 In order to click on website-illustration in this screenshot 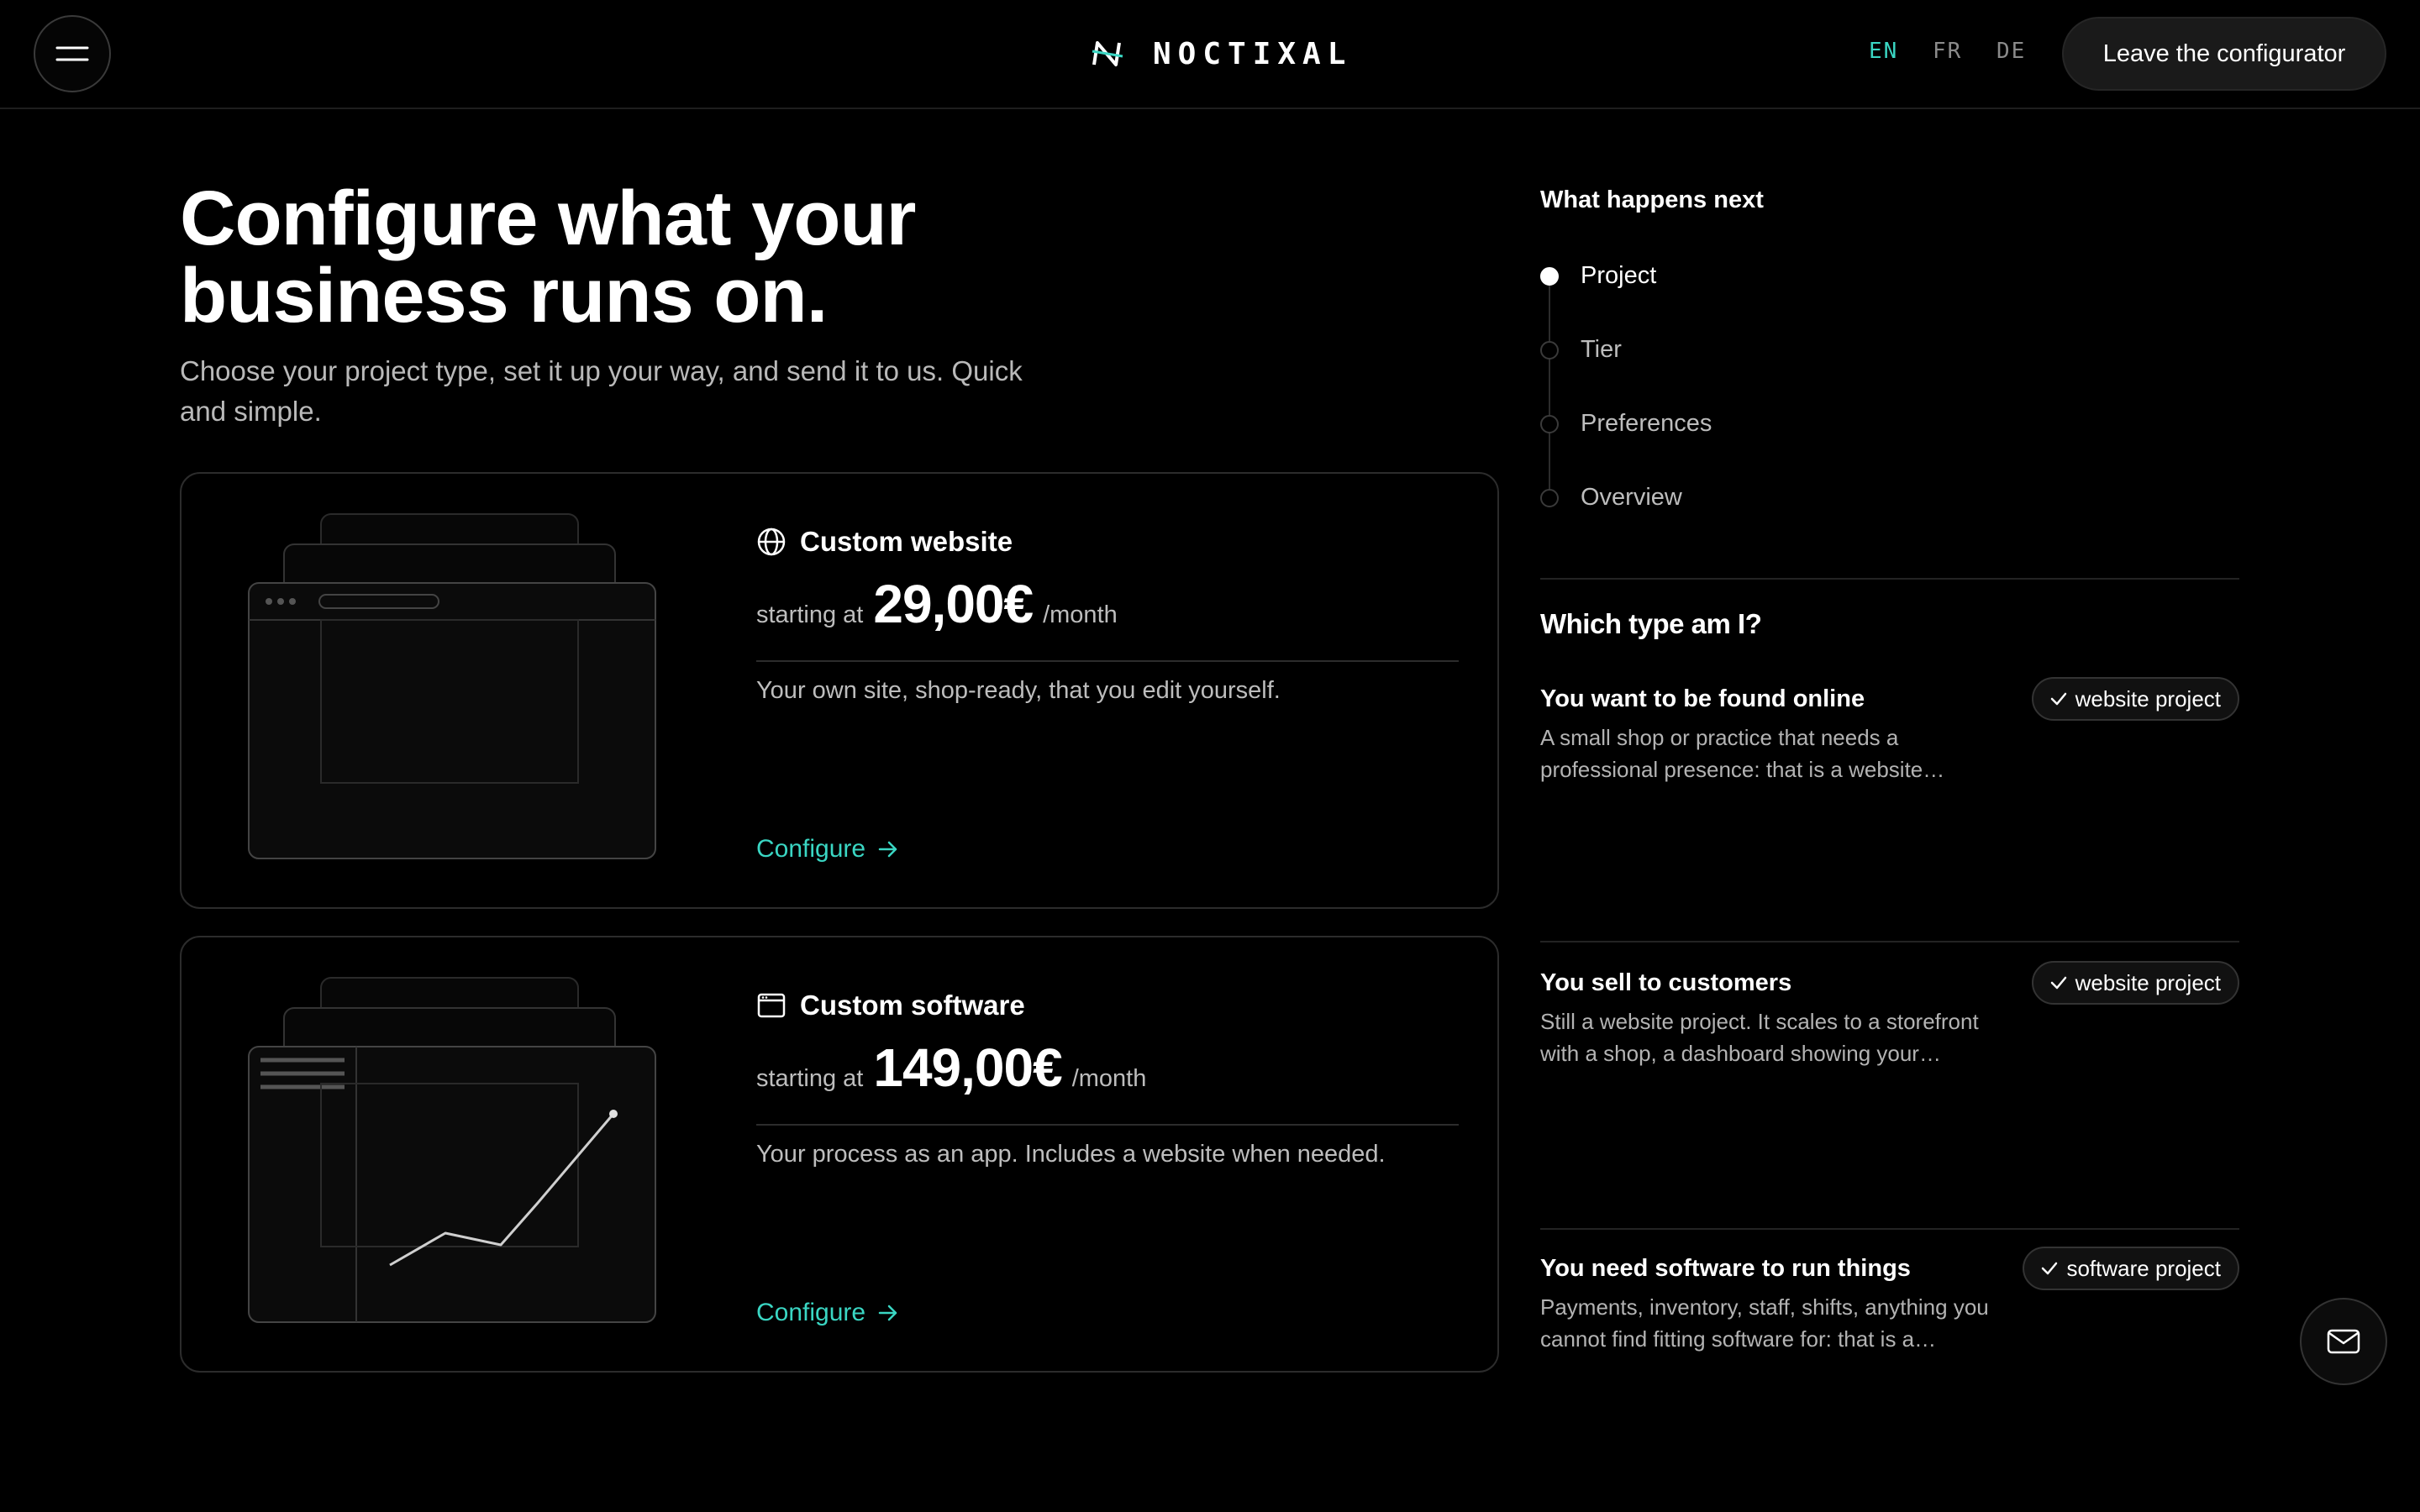, I will do `click(452, 686)`.